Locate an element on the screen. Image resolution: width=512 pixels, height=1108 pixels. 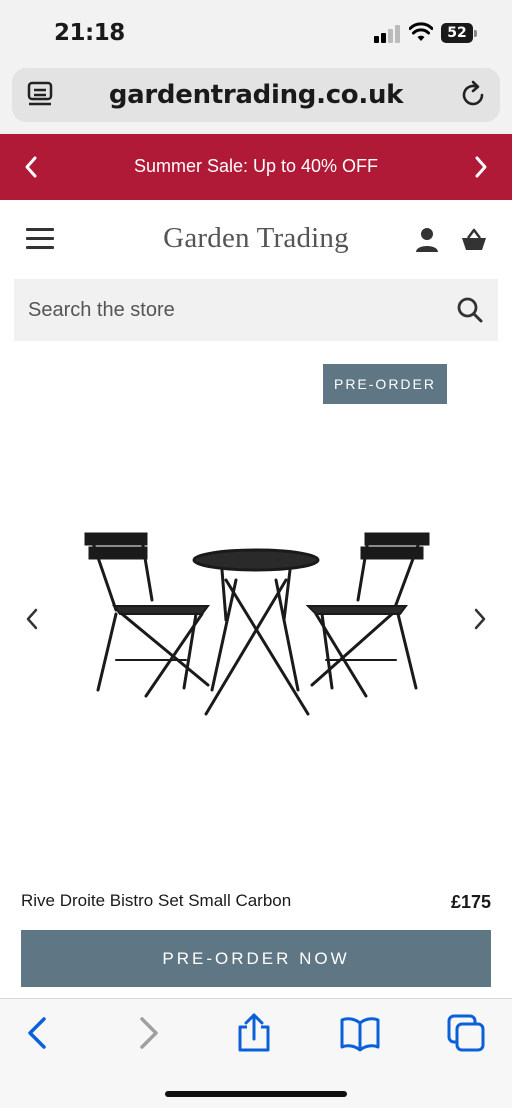
product-name: Rive Droite Bistro Set Small Carbon is located at coordinates (156, 900).